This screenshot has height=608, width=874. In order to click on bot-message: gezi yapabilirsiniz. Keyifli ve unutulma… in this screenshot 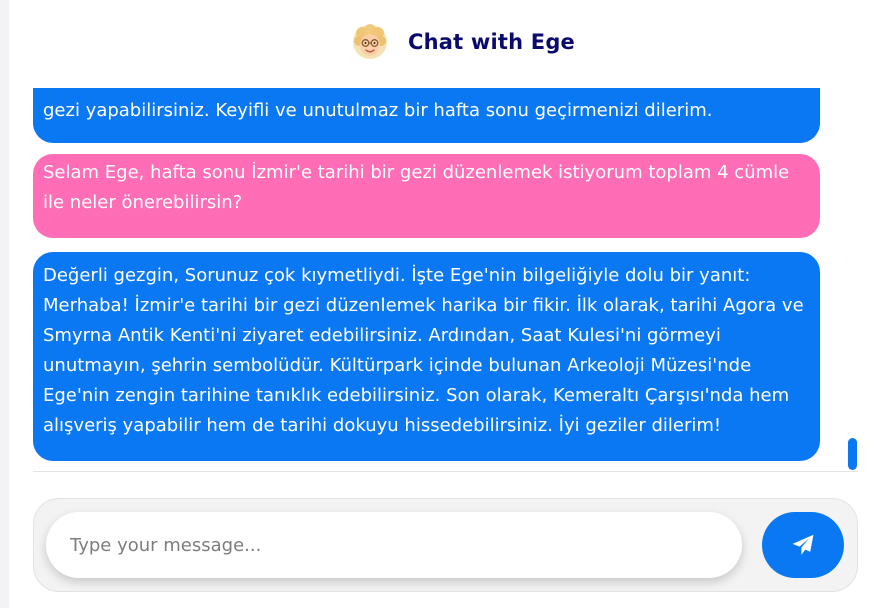, I will do `click(426, 115)`.